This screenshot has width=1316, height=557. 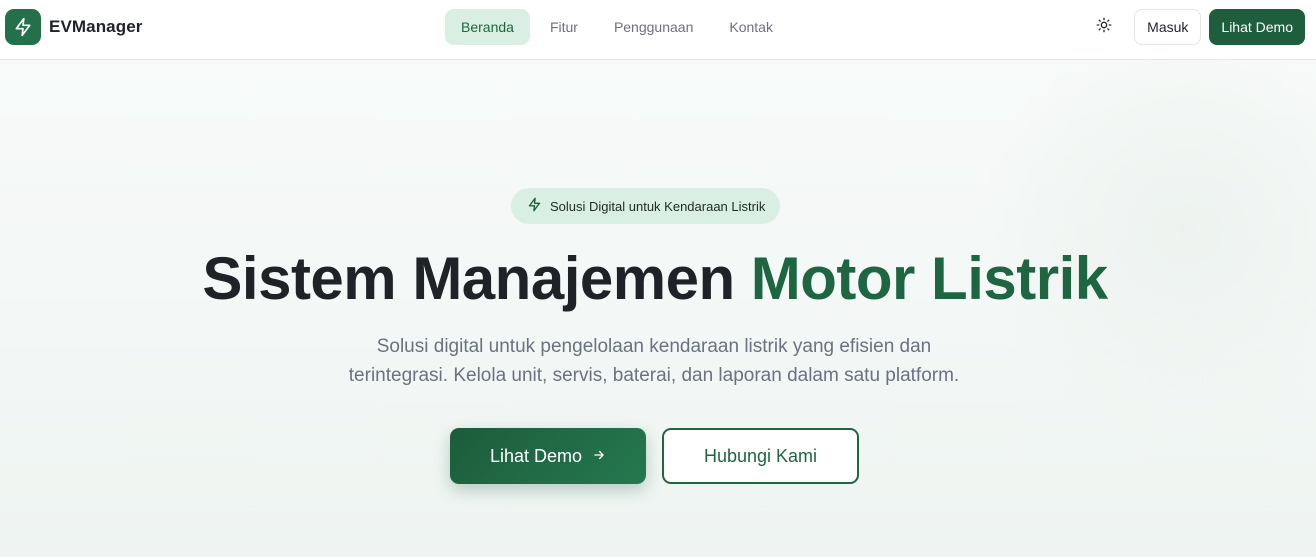 What do you see at coordinates (487, 27) in the screenshot?
I see `nav-item-beranda: Beranda` at bounding box center [487, 27].